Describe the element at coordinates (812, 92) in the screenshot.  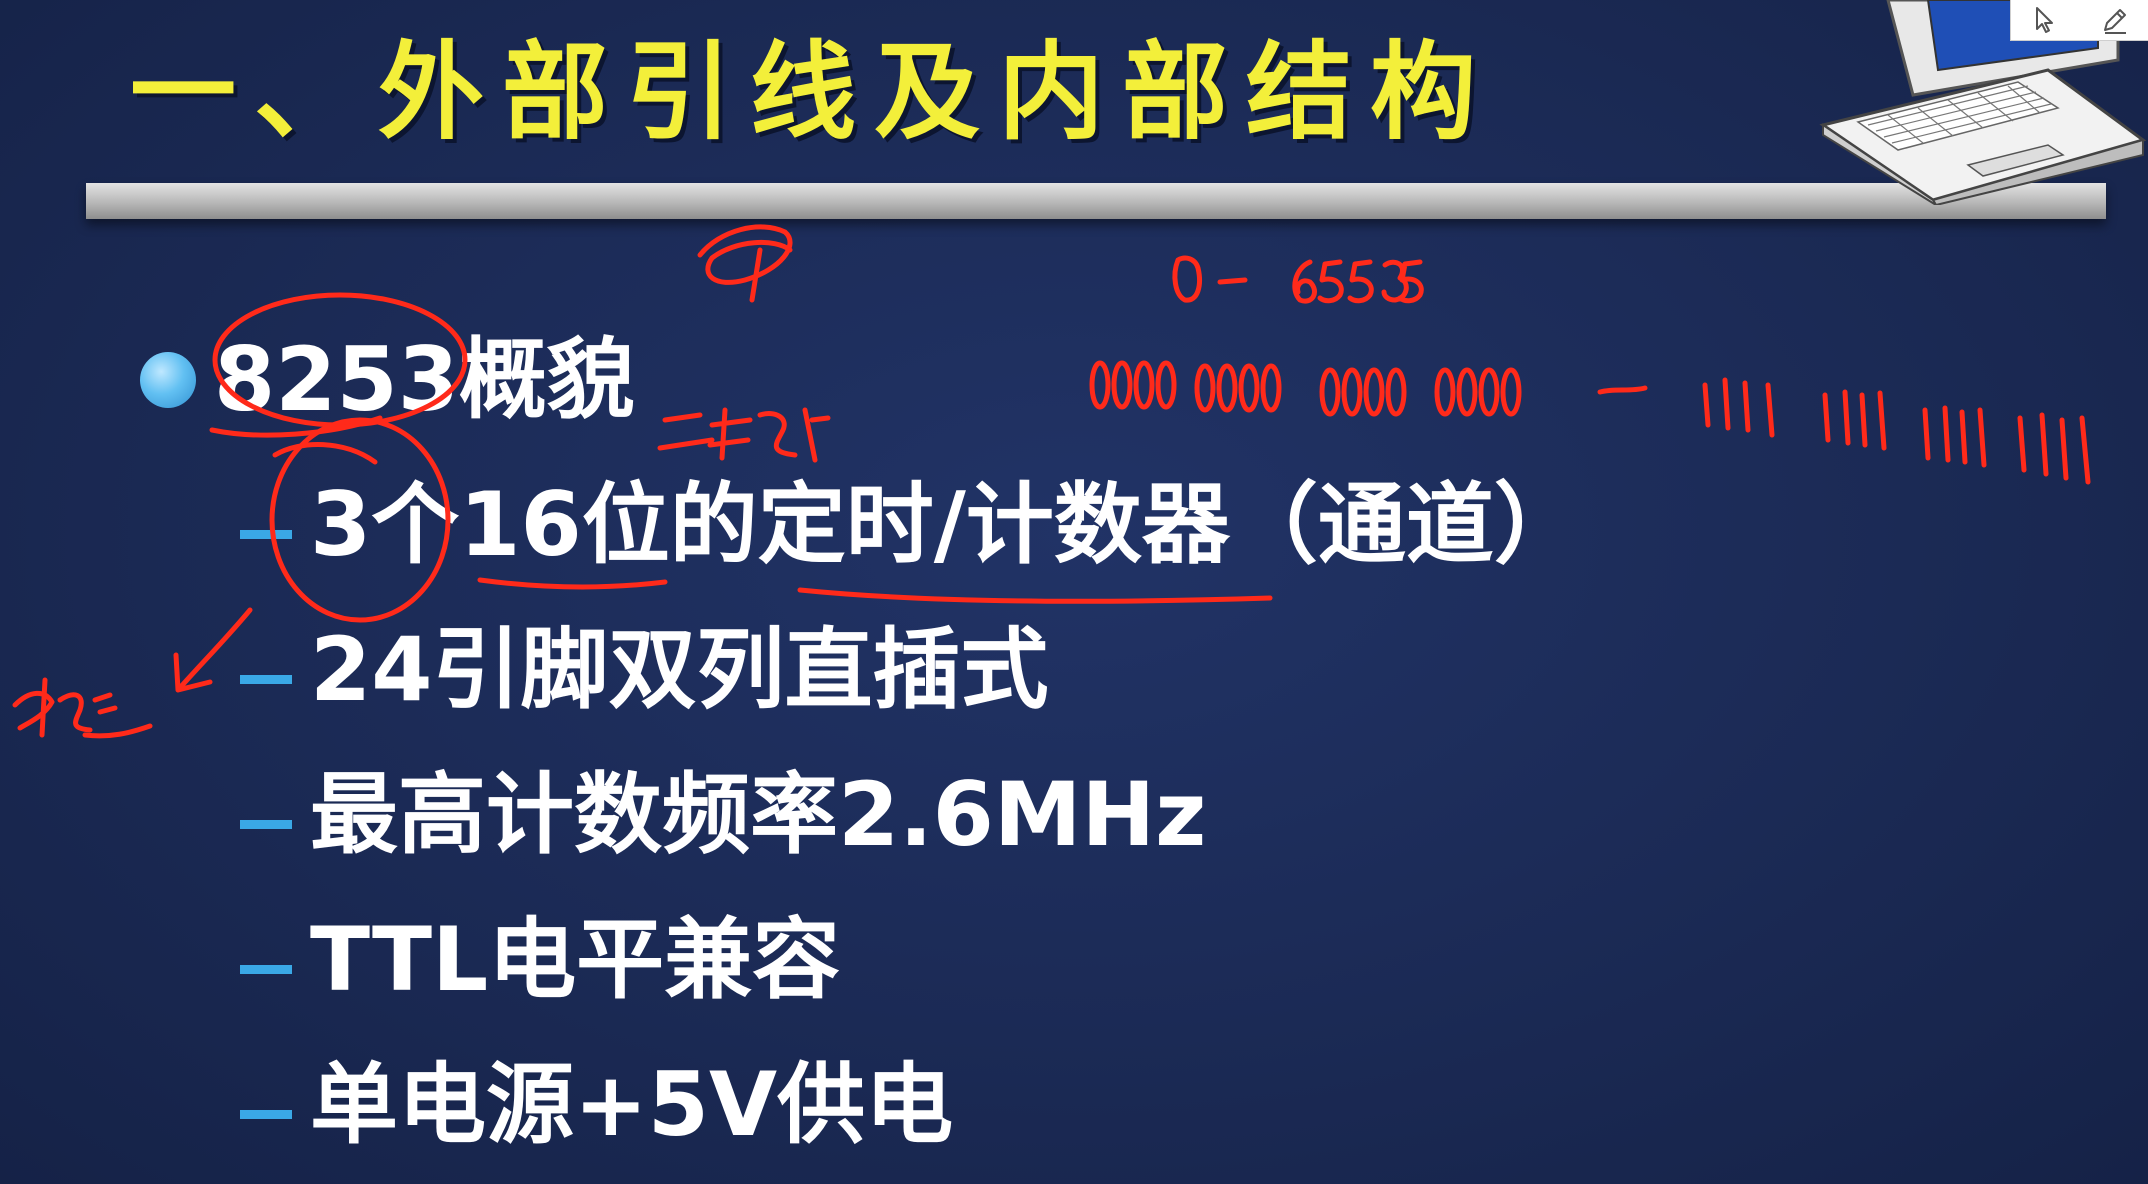
I see `slide-title: 一、外部引线及内部结构` at that location.